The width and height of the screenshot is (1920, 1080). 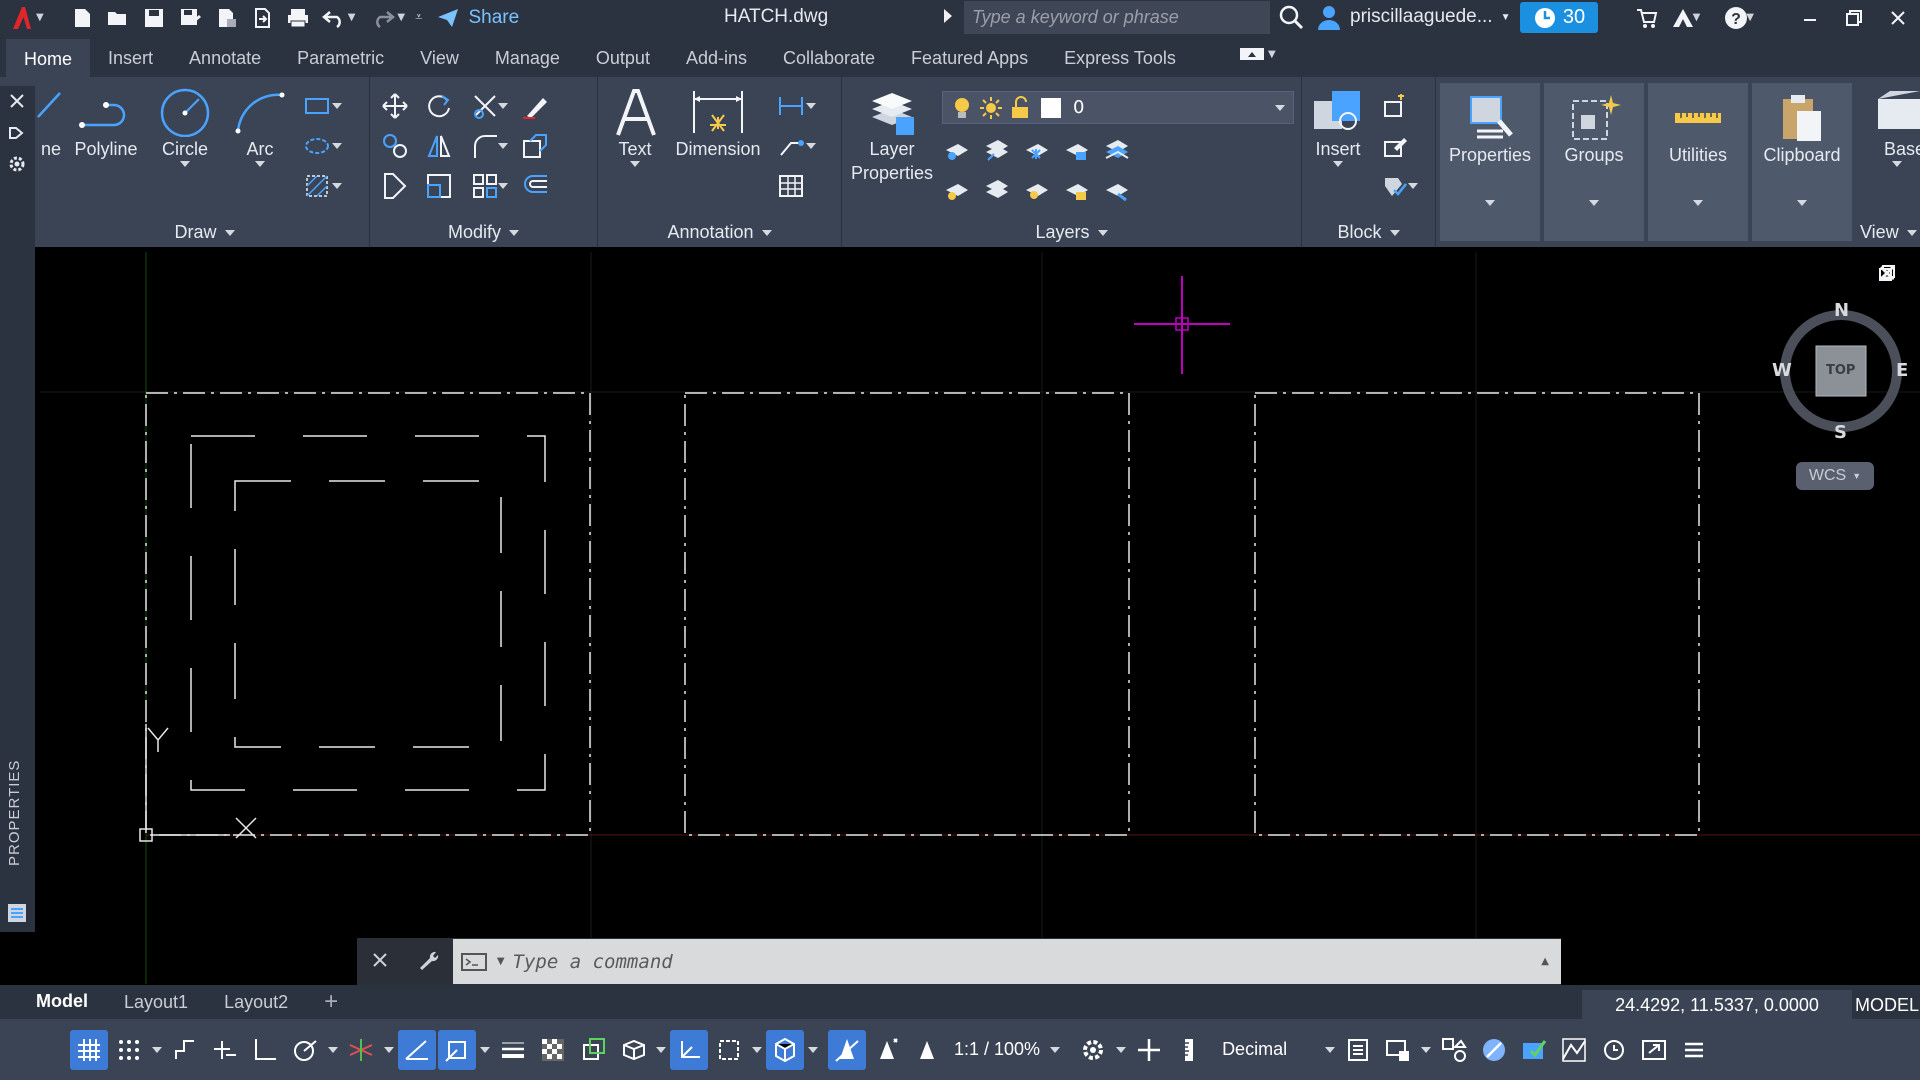 I want to click on properties-panel-button: Properties, so click(x=1490, y=162).